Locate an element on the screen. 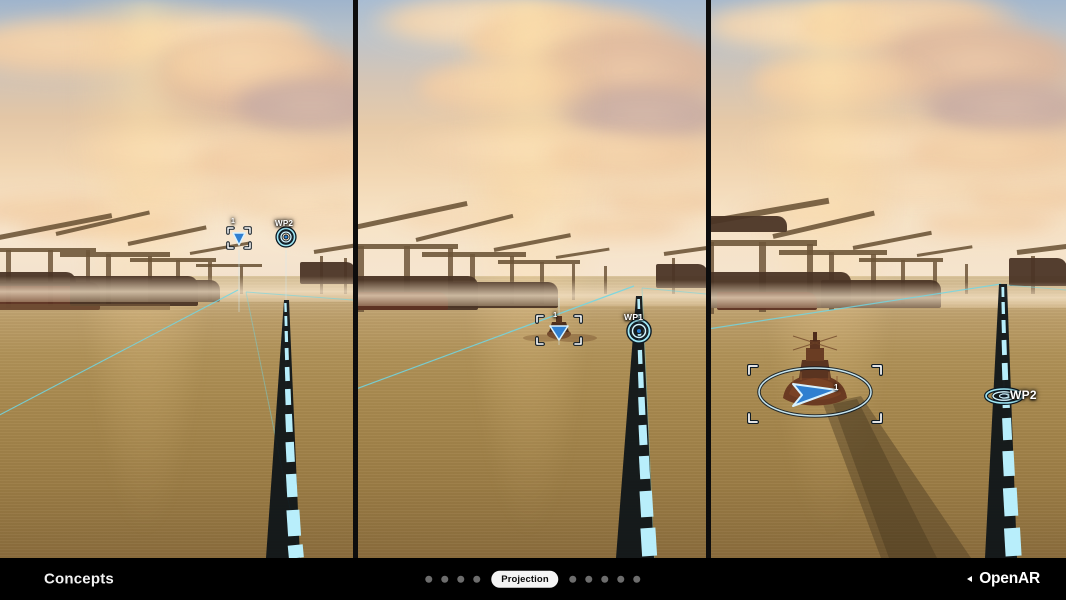  pager-current-label: Projection is located at coordinates (525, 579).